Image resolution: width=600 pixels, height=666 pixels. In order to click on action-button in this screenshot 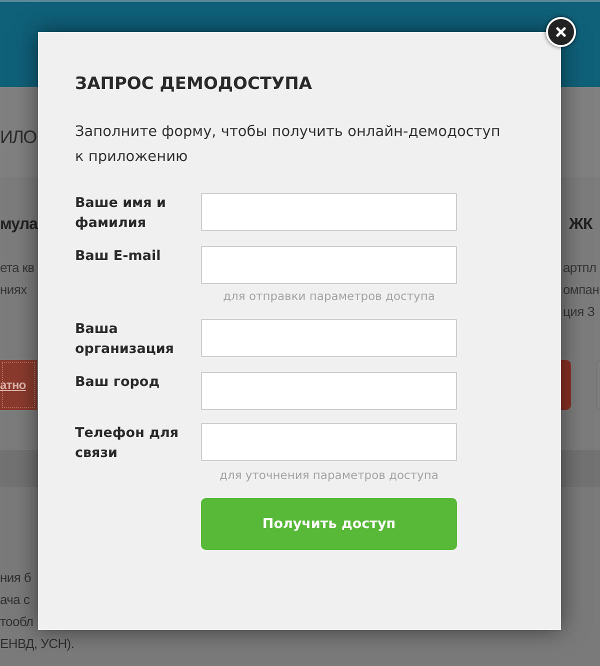, I will do `click(566, 385)`.